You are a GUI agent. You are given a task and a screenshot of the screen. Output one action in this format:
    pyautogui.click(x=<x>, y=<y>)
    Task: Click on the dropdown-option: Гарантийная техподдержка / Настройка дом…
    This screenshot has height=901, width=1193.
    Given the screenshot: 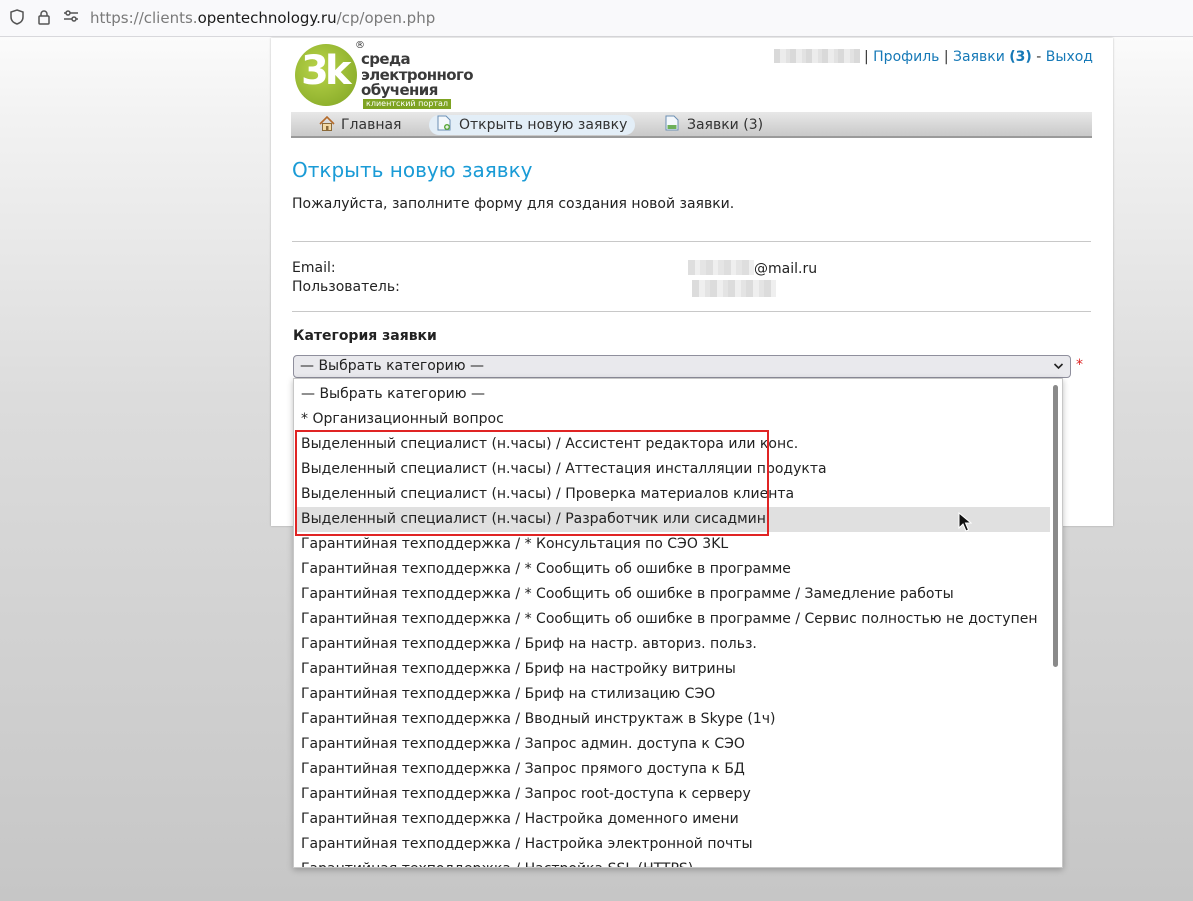 What is the action you would take?
    pyautogui.click(x=672, y=819)
    